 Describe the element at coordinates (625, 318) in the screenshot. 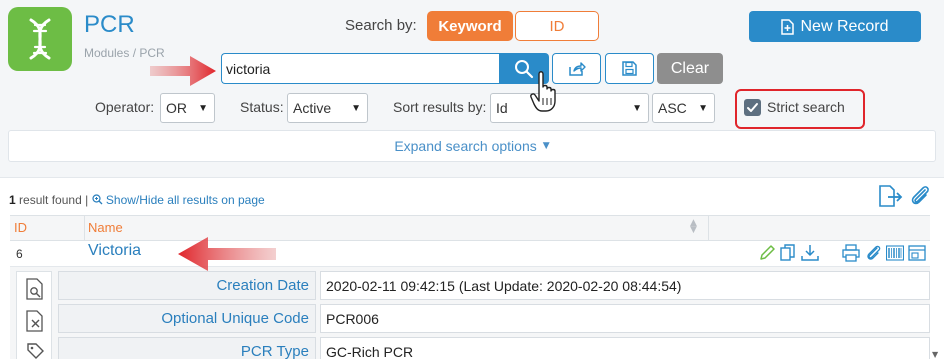

I see `unique-code-value: PCR006` at that location.